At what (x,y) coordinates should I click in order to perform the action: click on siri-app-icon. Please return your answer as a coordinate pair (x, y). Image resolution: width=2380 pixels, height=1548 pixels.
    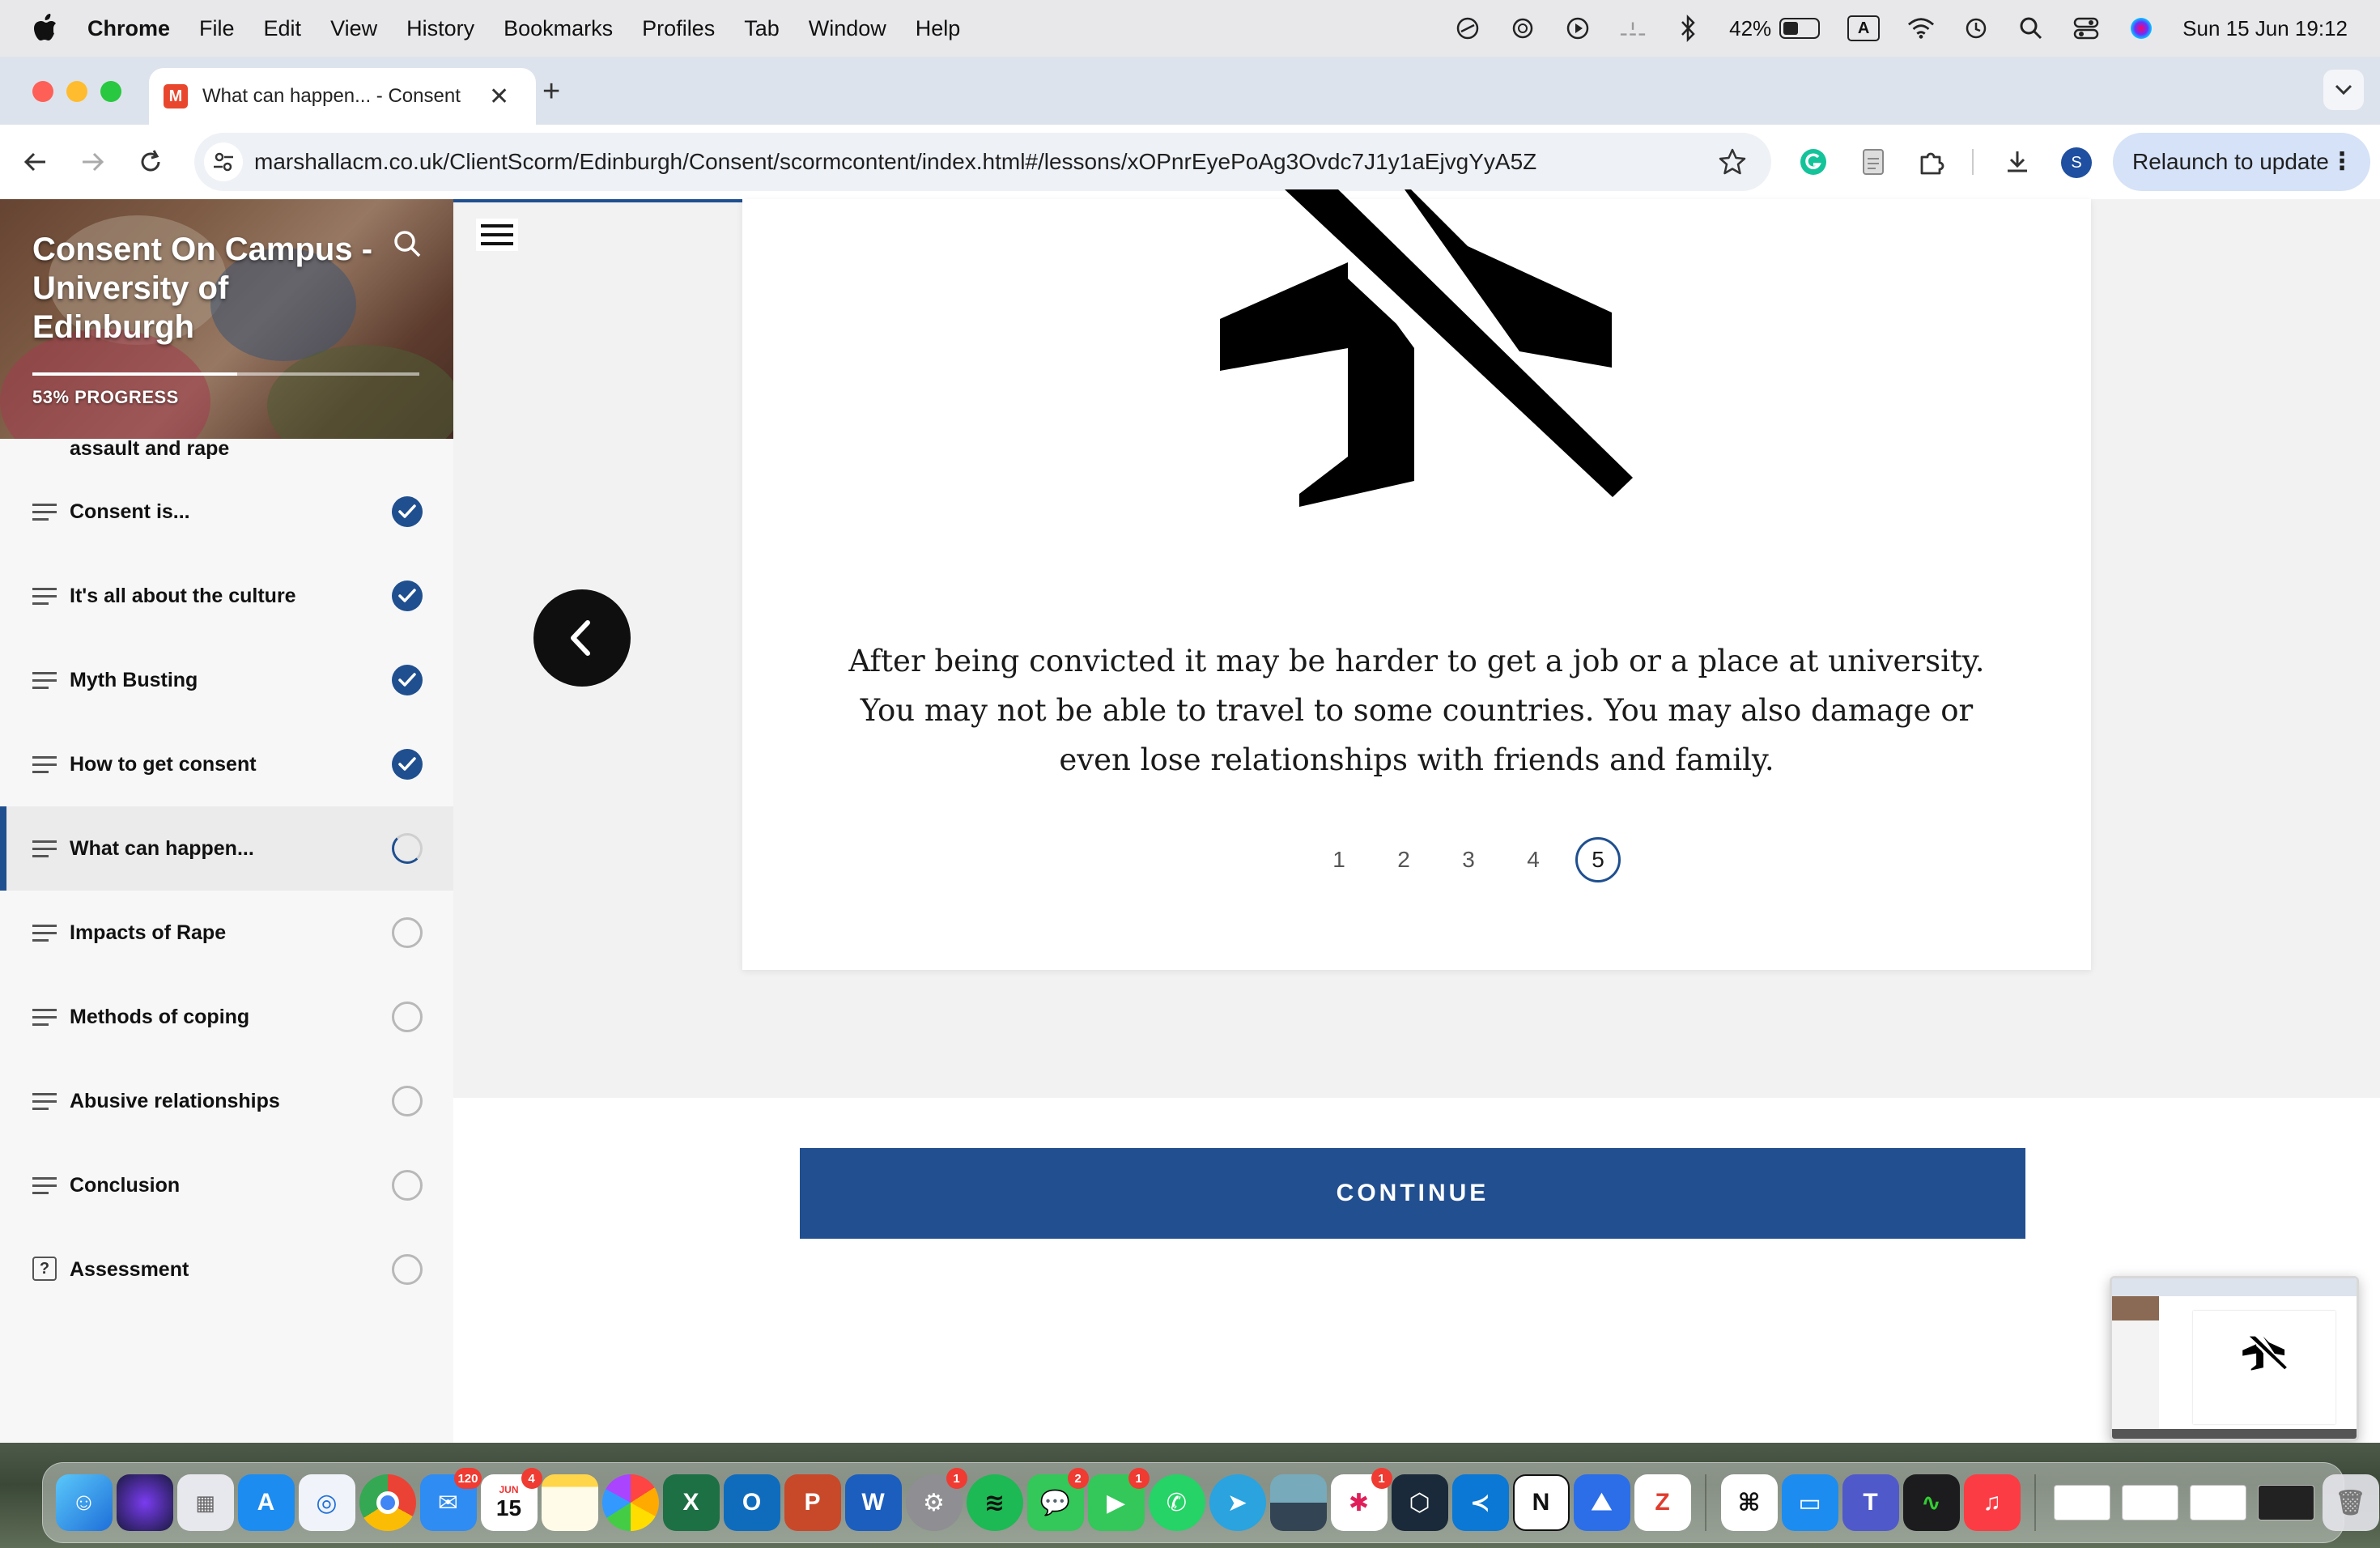
    Looking at the image, I should click on (144, 1502).